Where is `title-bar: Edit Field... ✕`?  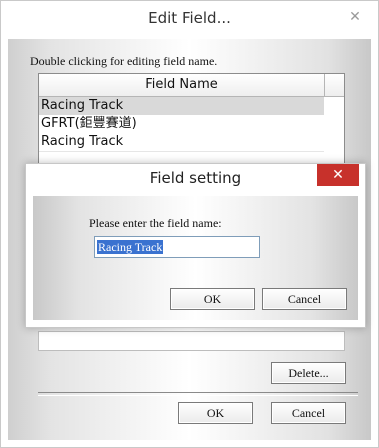
title-bar: Edit Field... ✕ is located at coordinates (189, 19).